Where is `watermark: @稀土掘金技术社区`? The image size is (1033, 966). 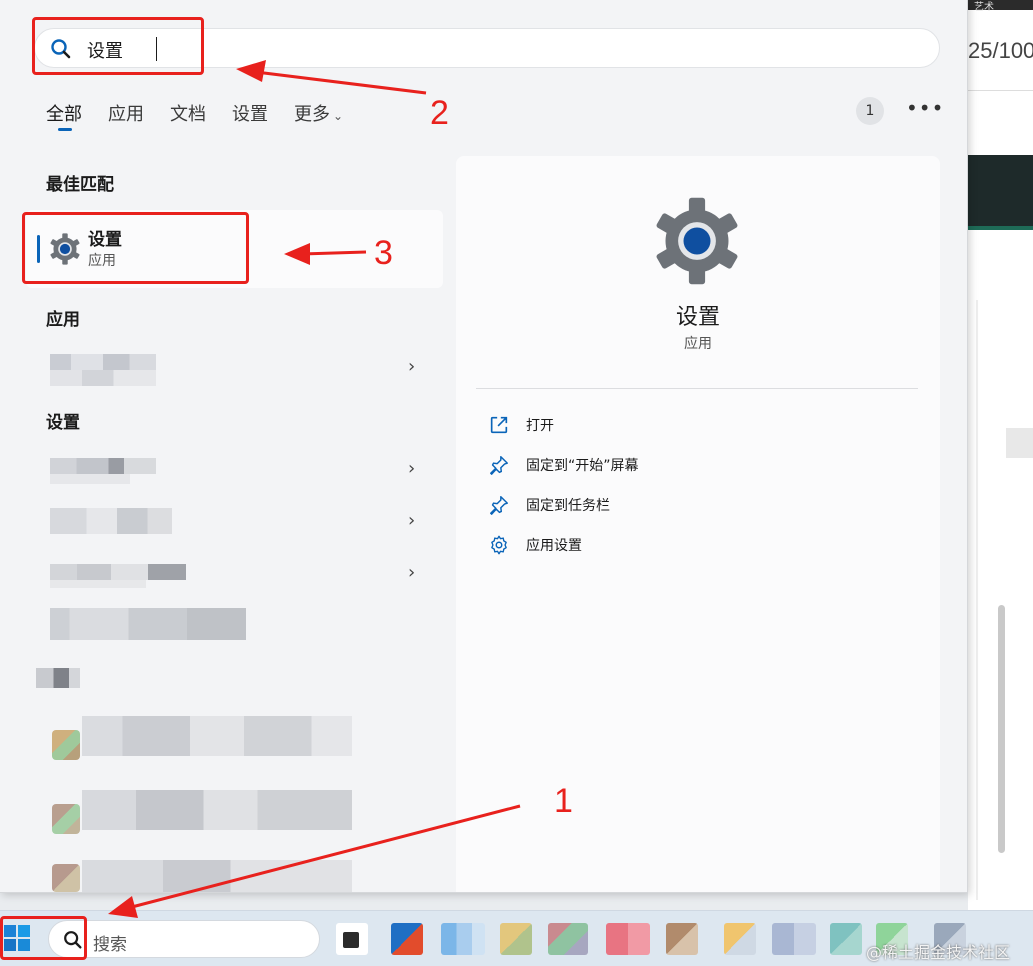 watermark: @稀土掘金技术社区 is located at coordinates (938, 952).